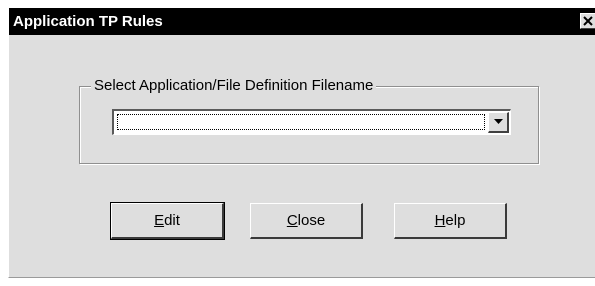 The width and height of the screenshot is (595, 286). I want to click on chevron-down-icon, so click(498, 121).